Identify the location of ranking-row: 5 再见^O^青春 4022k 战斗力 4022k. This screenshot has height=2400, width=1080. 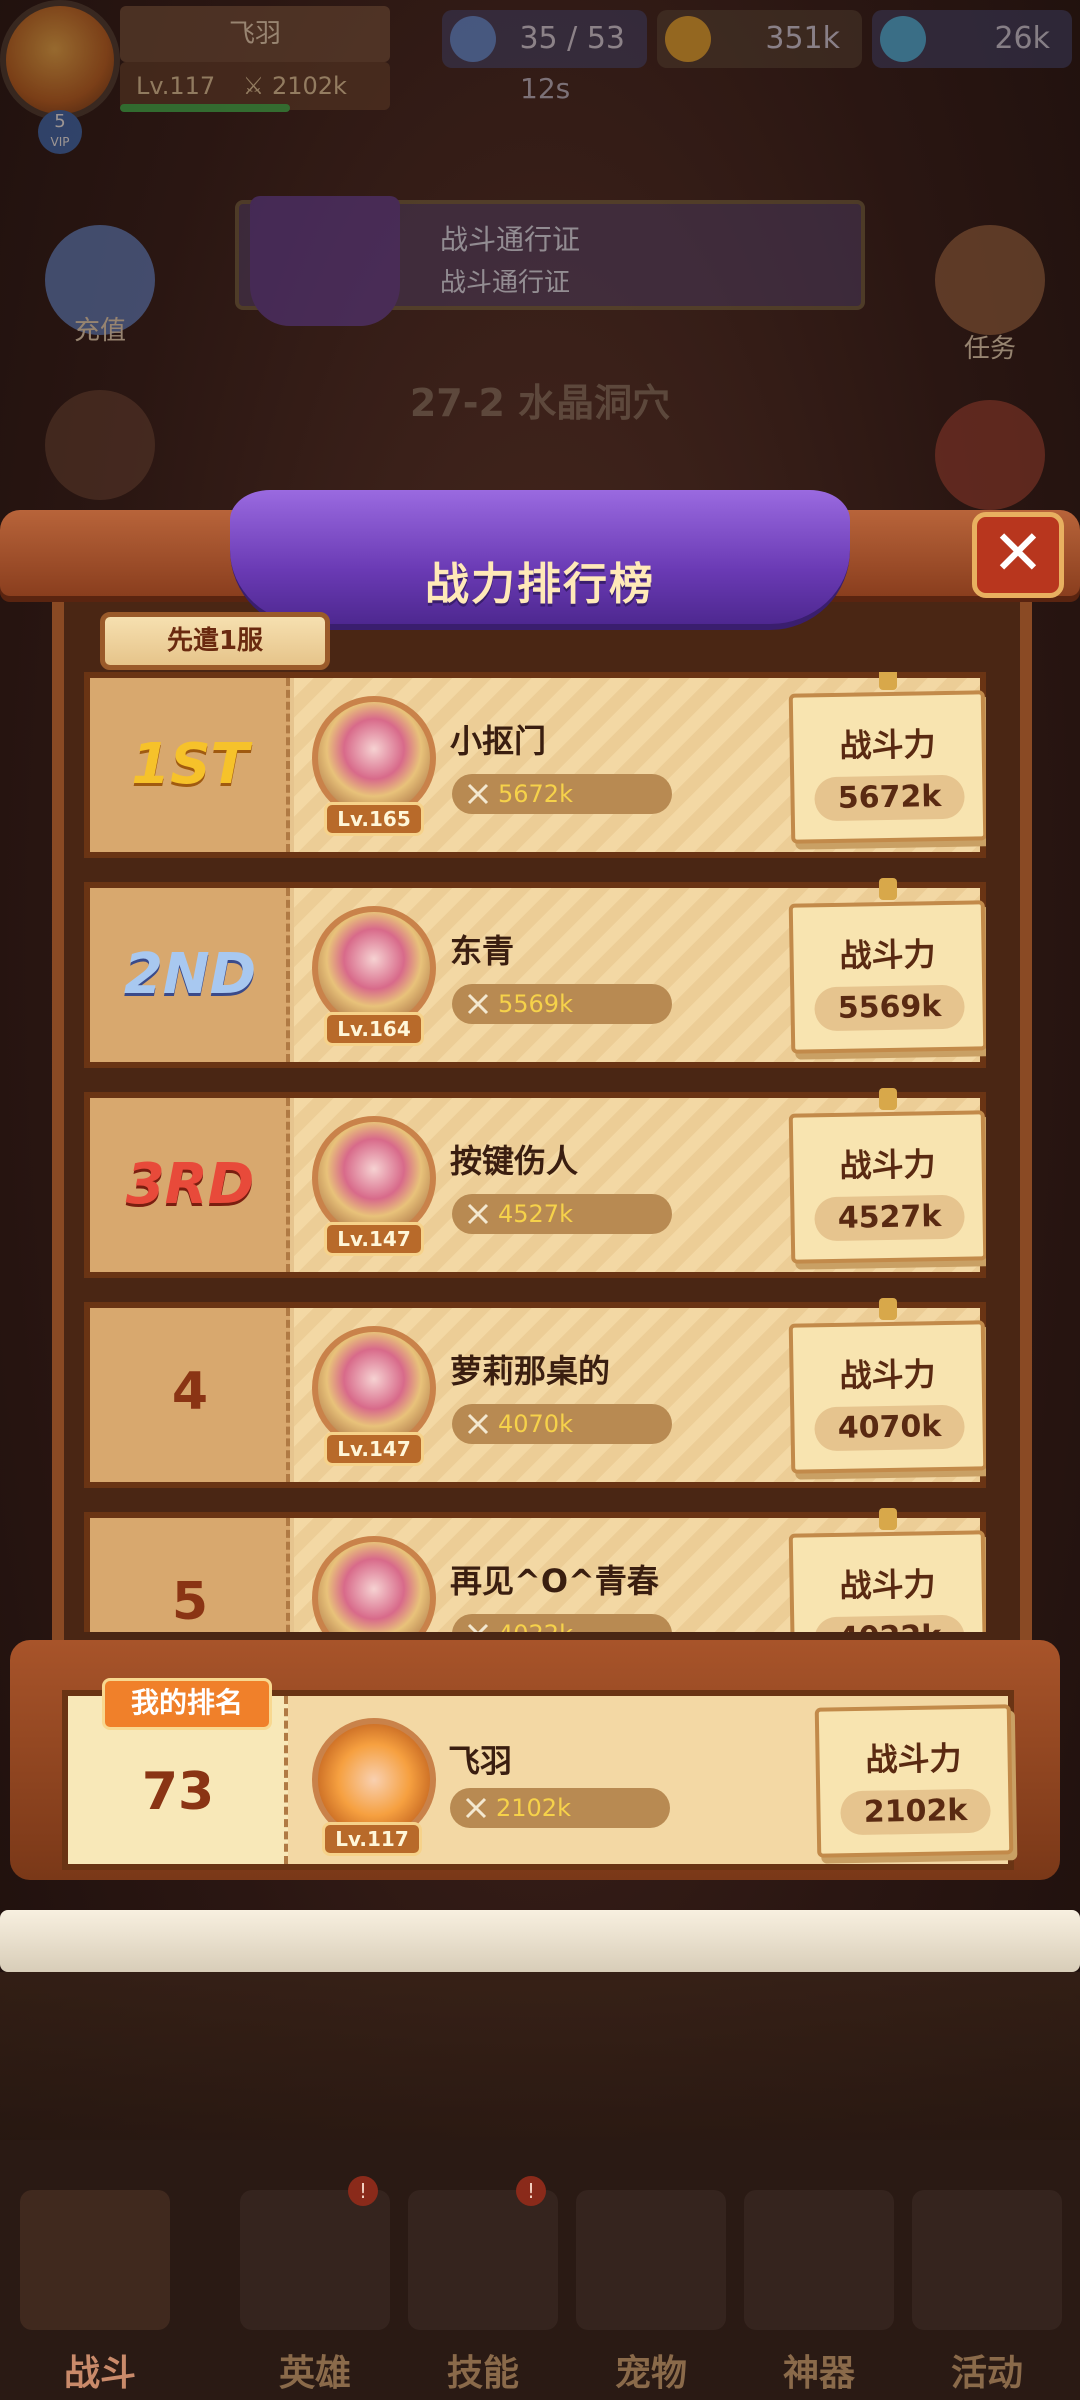
(535, 1570).